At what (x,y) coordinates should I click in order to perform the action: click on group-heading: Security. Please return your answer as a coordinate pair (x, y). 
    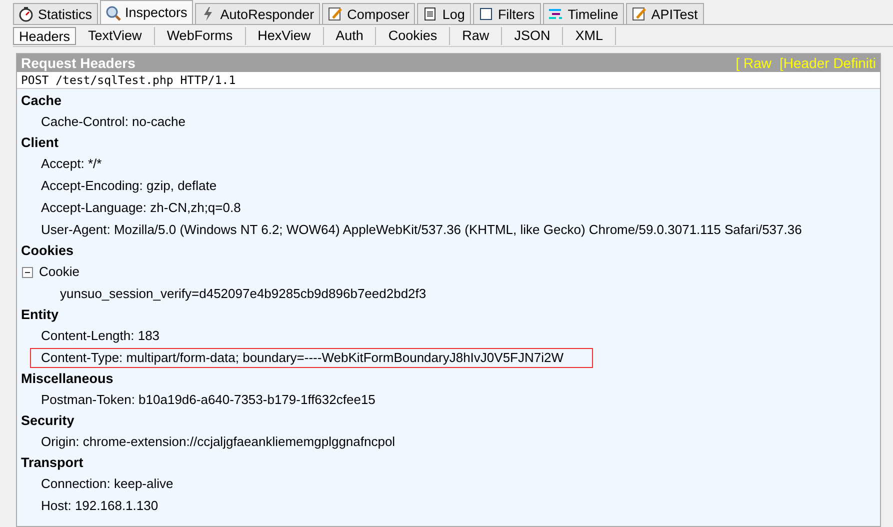
    Looking at the image, I should click on (48, 421).